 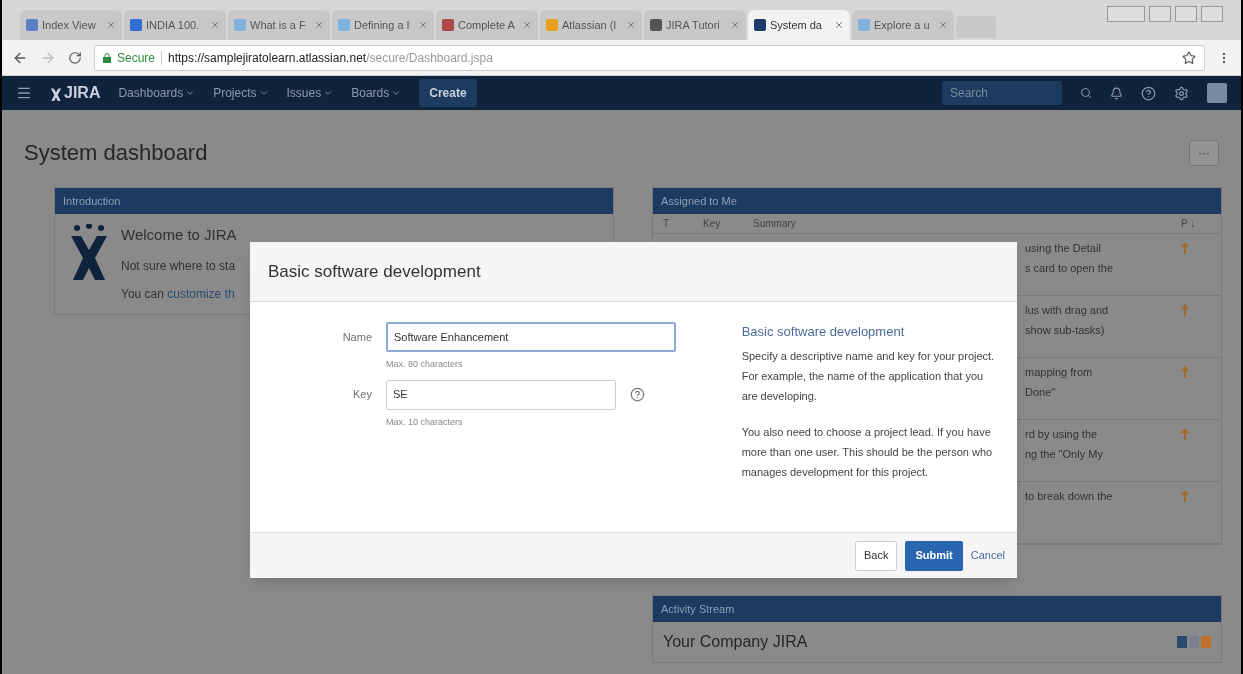 What do you see at coordinates (370, 93) in the screenshot?
I see `nav-menu: Boards` at bounding box center [370, 93].